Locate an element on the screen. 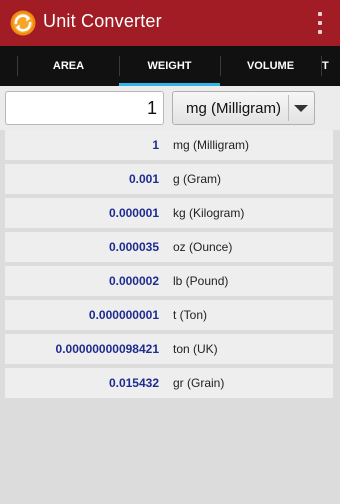 Image resolution: width=340 pixels, height=504 pixels. refresh-arrows-icon is located at coordinates (23, 23).